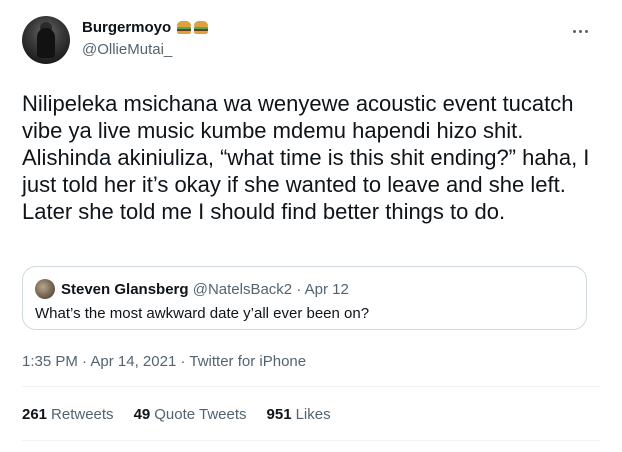 This screenshot has height=452, width=622. I want to click on tweet-time-link: 1:35 PM · Apr 14, 2021, so click(99, 361).